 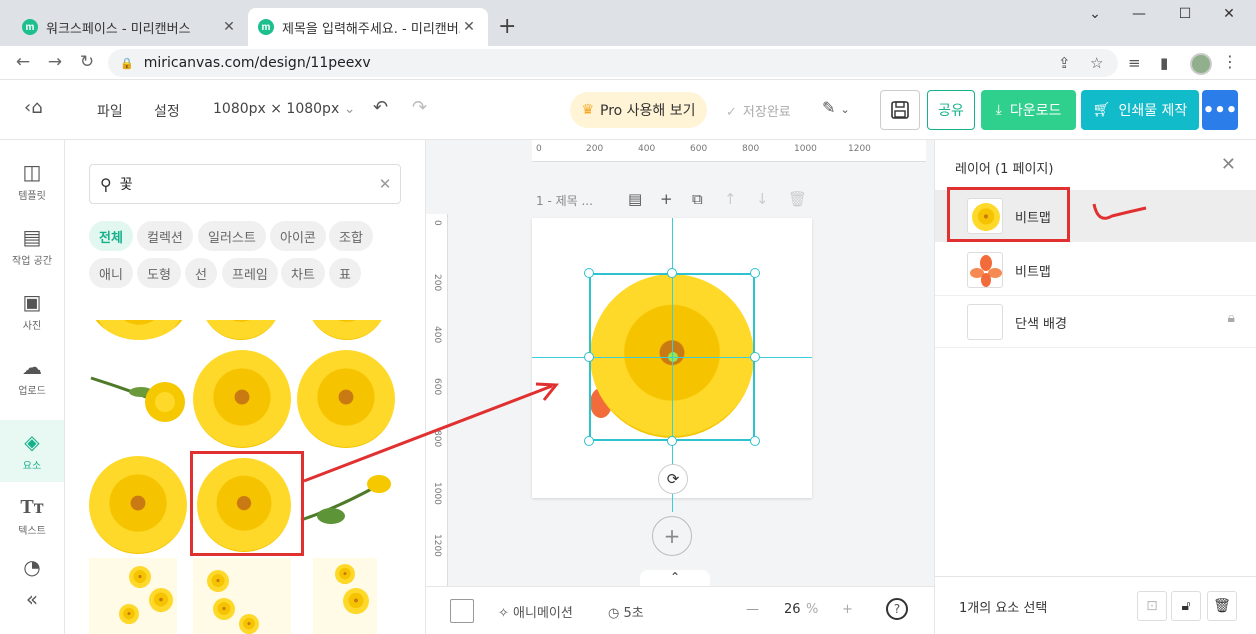 What do you see at coordinates (380, 107) in the screenshot?
I see `undo-icon: ↶` at bounding box center [380, 107].